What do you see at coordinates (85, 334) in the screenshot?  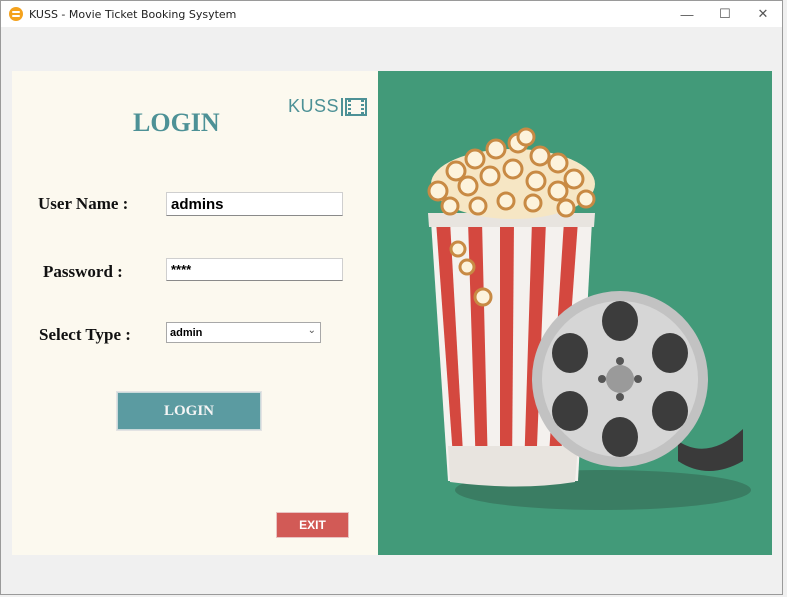 I see `user-type-label: Select Type :` at bounding box center [85, 334].